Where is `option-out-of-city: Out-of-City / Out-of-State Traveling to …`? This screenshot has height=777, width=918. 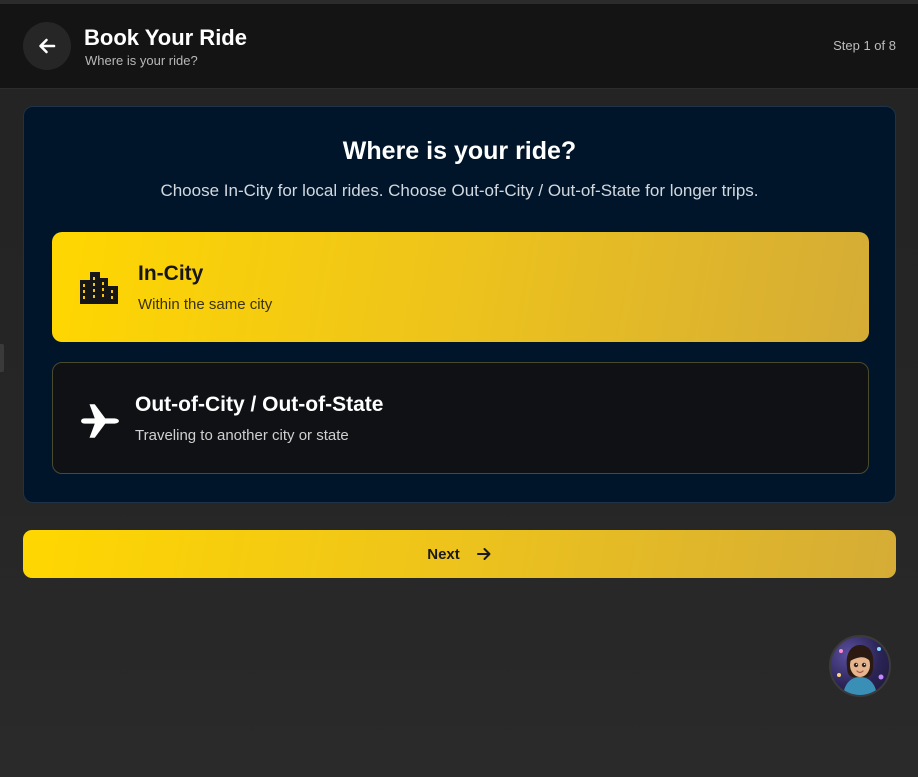
option-out-of-city: Out-of-City / Out-of-State Traveling to … is located at coordinates (460, 418).